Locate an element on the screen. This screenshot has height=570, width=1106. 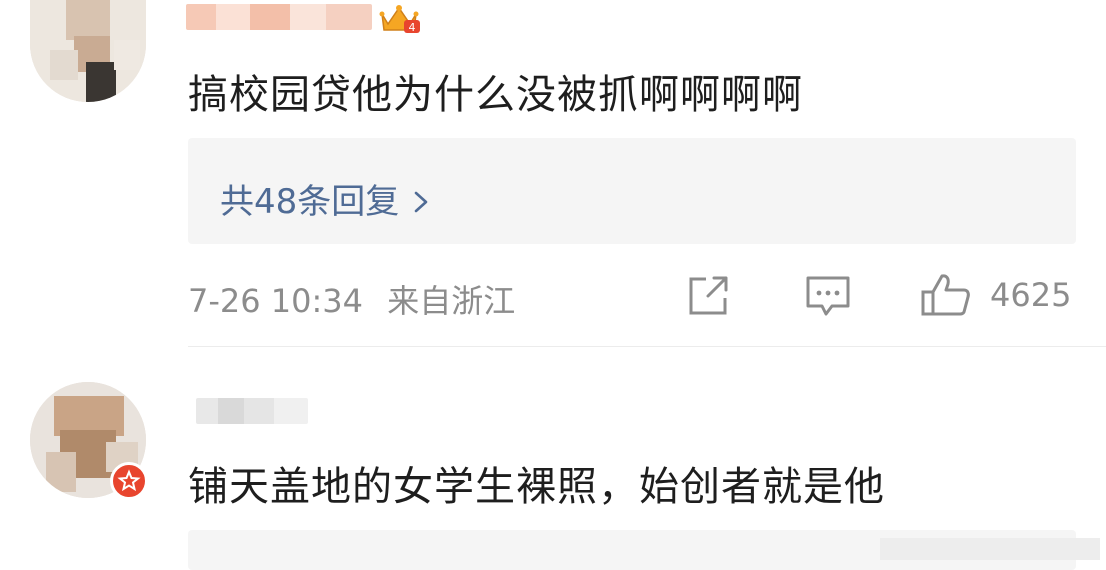
like-count: 4625 is located at coordinates (1031, 295).